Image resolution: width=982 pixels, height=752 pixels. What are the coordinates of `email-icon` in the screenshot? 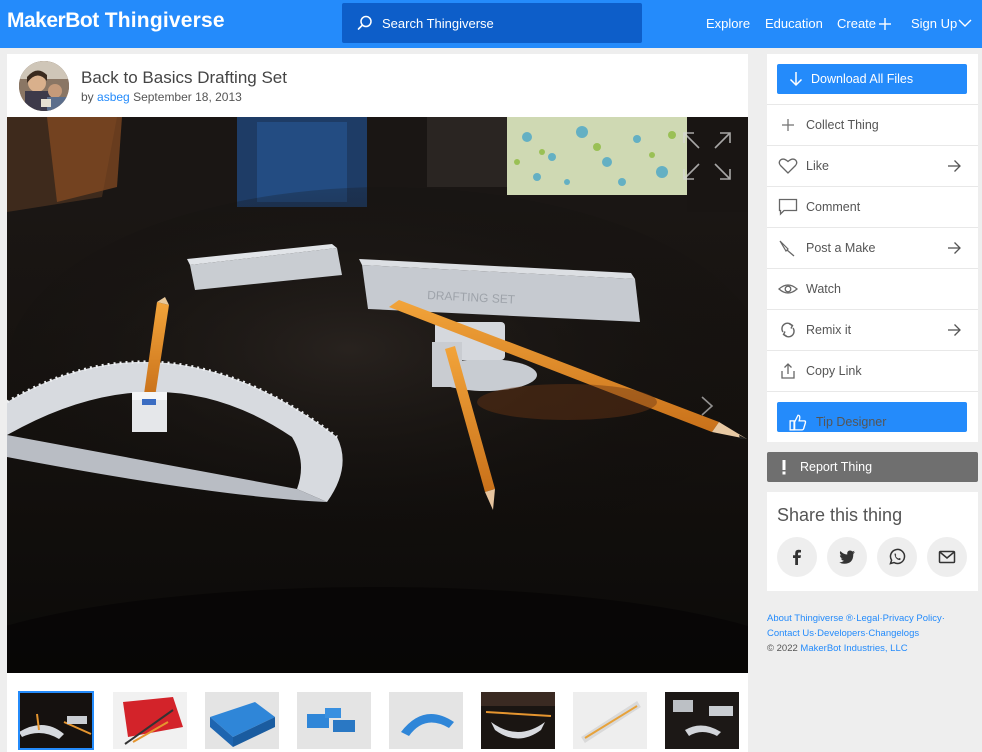 It's located at (947, 557).